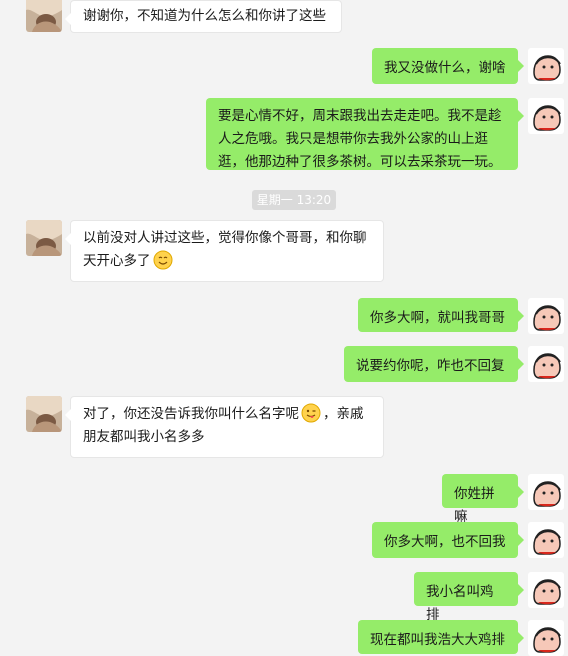 This screenshot has height=656, width=568. Describe the element at coordinates (294, 200) in the screenshot. I see `timestamp-label: 星期一 13:20` at that location.